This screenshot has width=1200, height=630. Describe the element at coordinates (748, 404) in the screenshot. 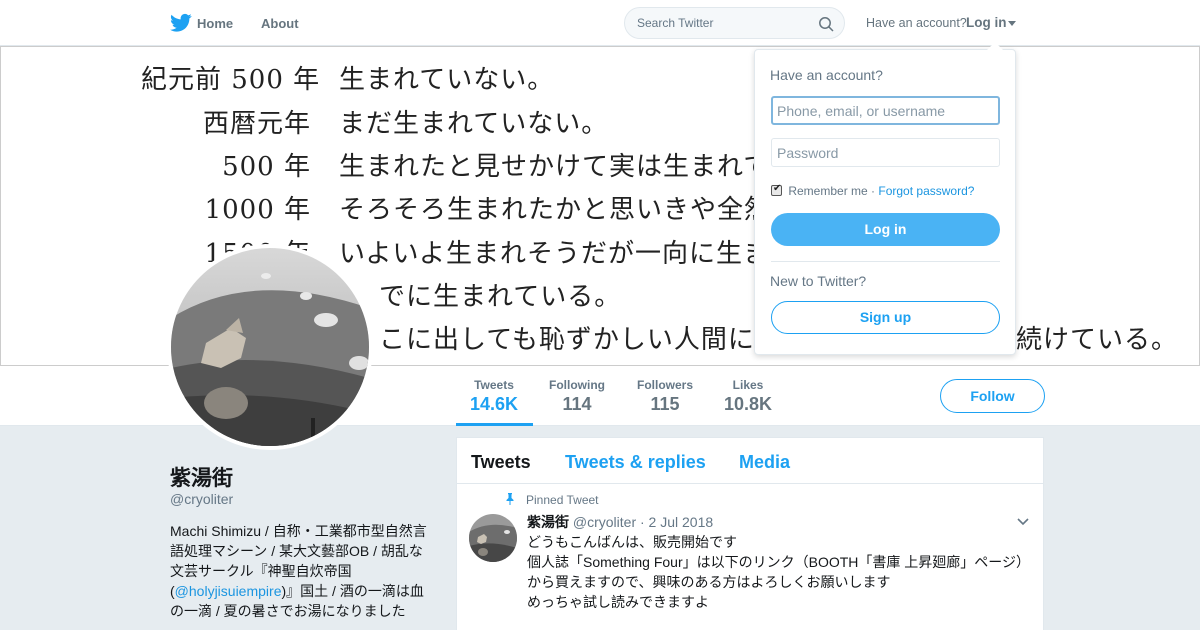

I see `stat-value: 10.8K` at that location.